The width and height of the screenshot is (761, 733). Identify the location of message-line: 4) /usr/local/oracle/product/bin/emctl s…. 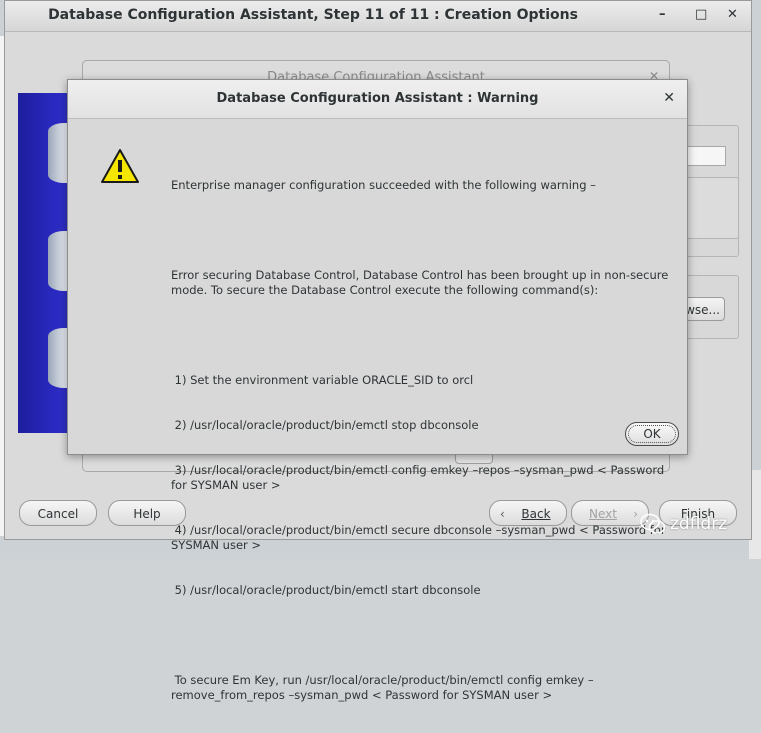
(420, 537).